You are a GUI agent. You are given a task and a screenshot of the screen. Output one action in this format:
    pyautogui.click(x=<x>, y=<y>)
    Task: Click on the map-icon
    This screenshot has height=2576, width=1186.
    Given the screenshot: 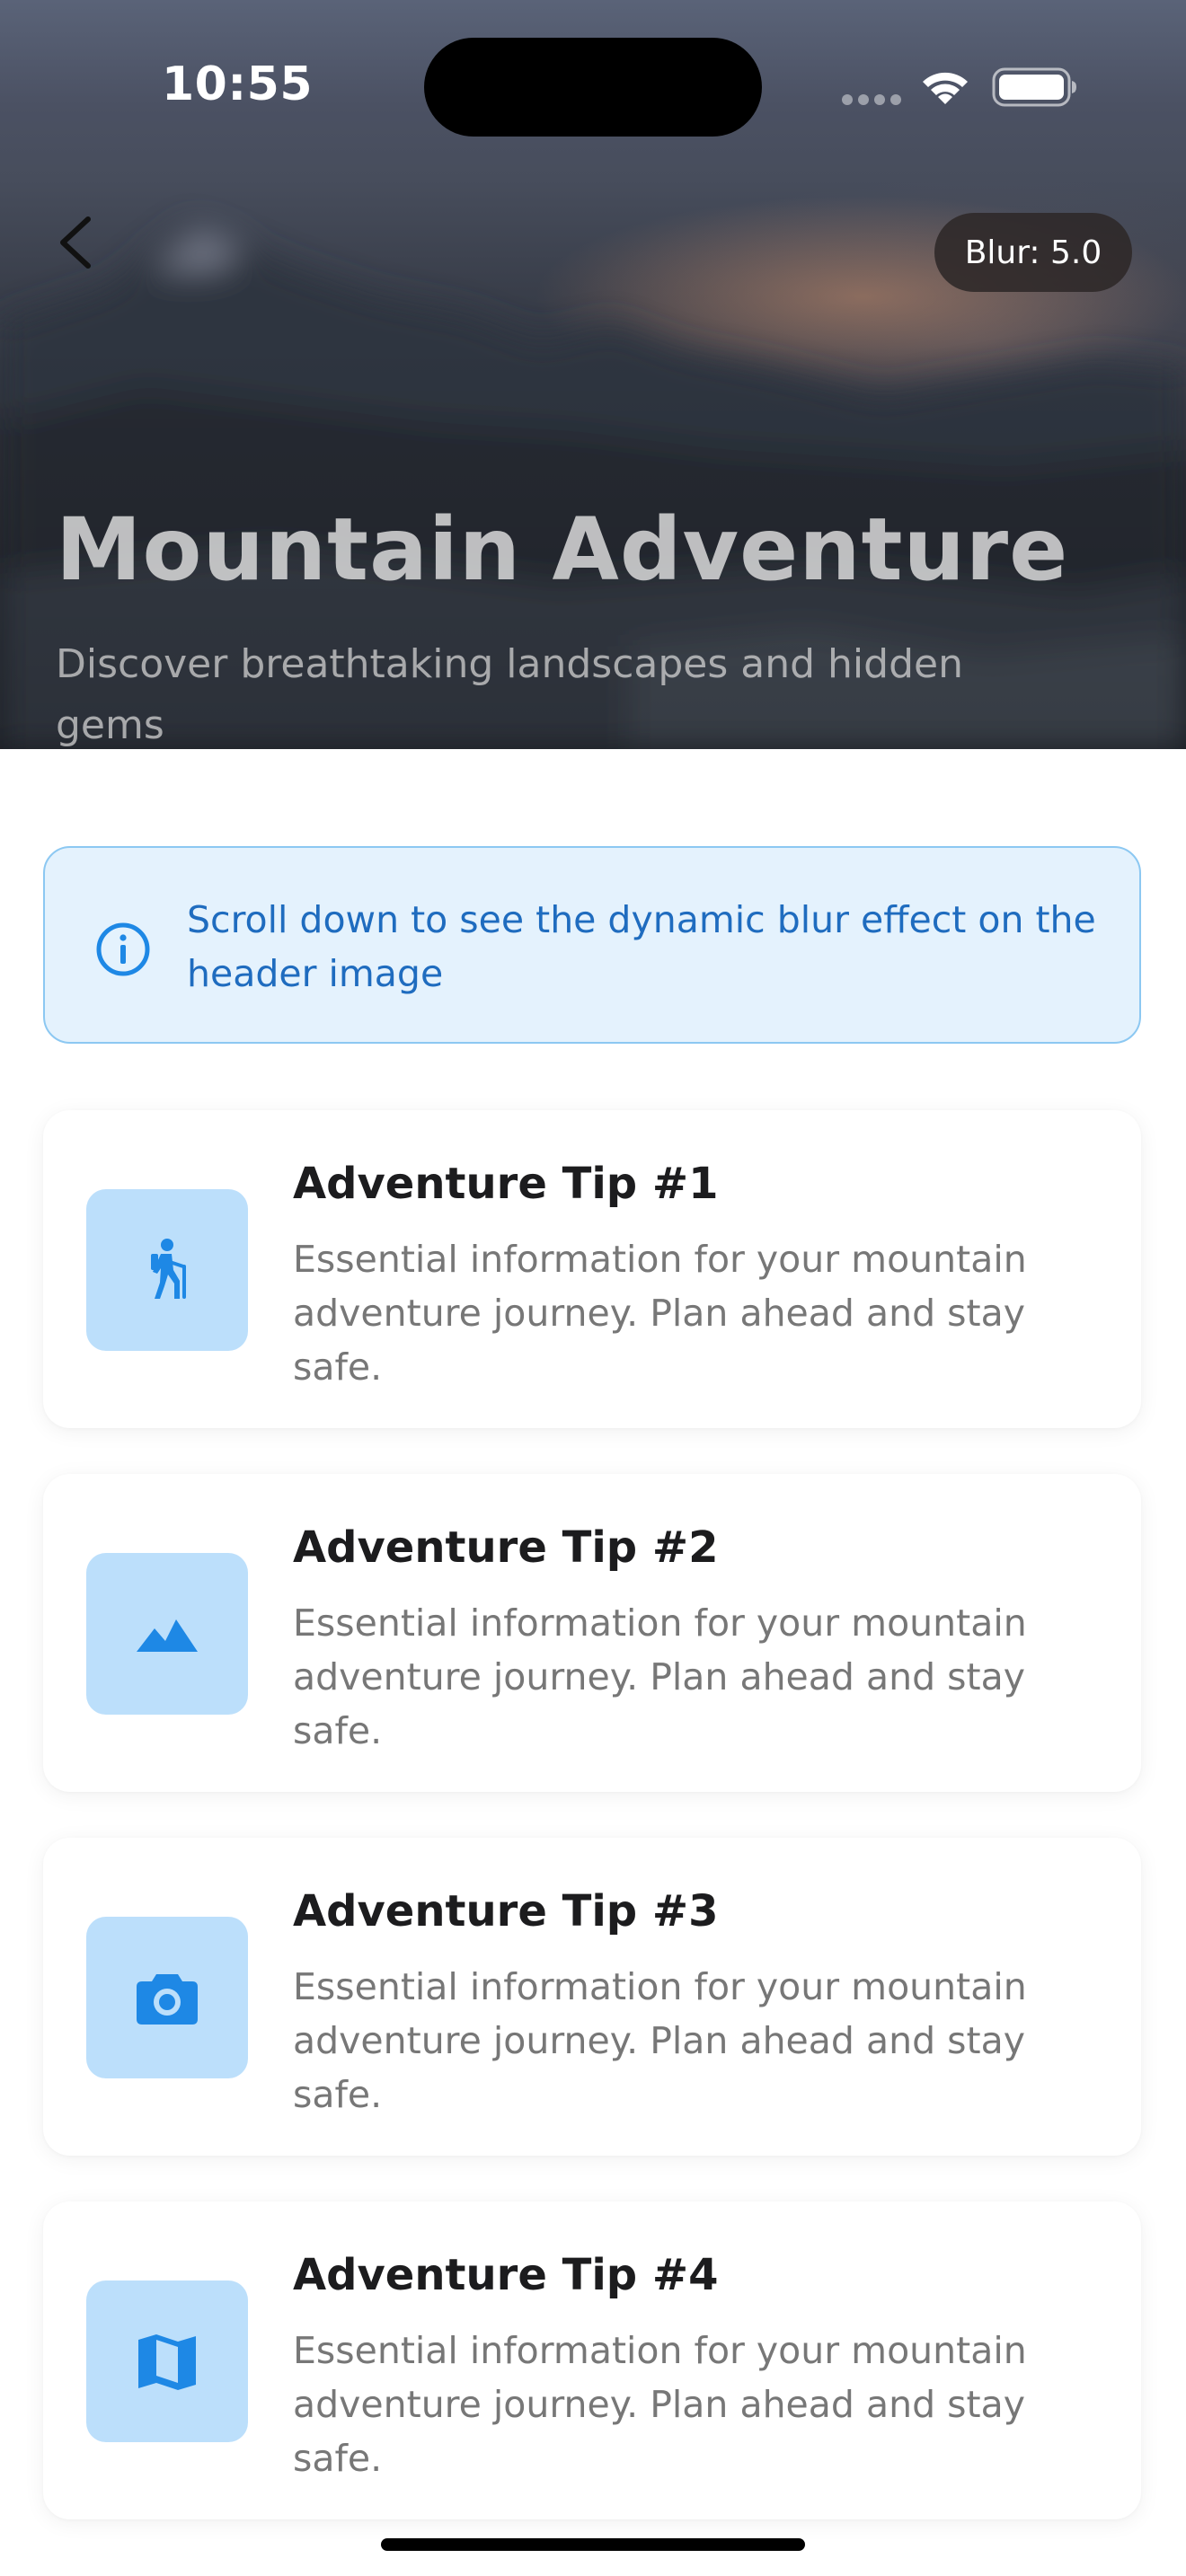 What is the action you would take?
    pyautogui.click(x=167, y=2362)
    